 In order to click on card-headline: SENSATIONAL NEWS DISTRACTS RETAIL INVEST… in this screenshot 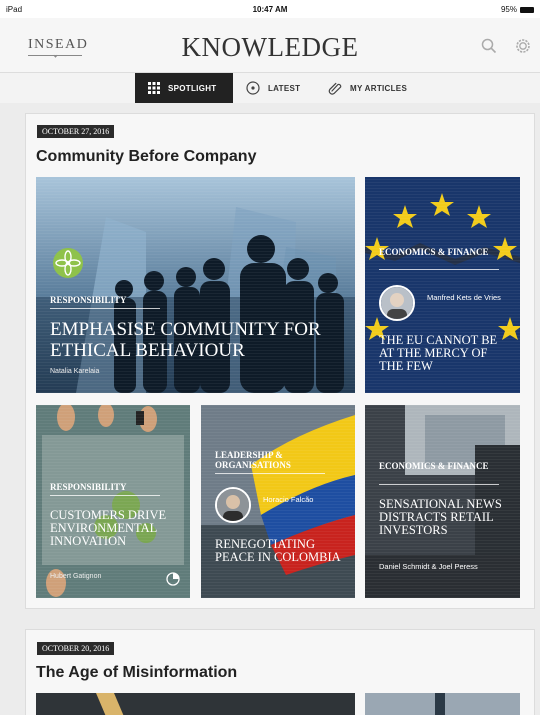, I will do `click(440, 517)`.